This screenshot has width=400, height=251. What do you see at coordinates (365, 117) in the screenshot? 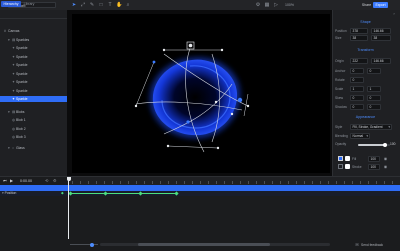
I see `appearance-section-header: Appearance` at bounding box center [365, 117].